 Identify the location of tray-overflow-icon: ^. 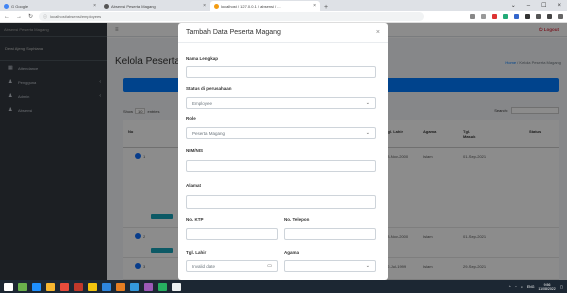
(510, 287).